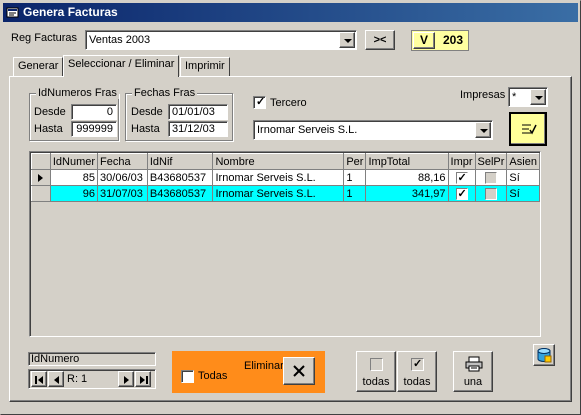 The width and height of the screenshot is (581, 415). I want to click on col-header-nombre: Nombre, so click(278, 161).